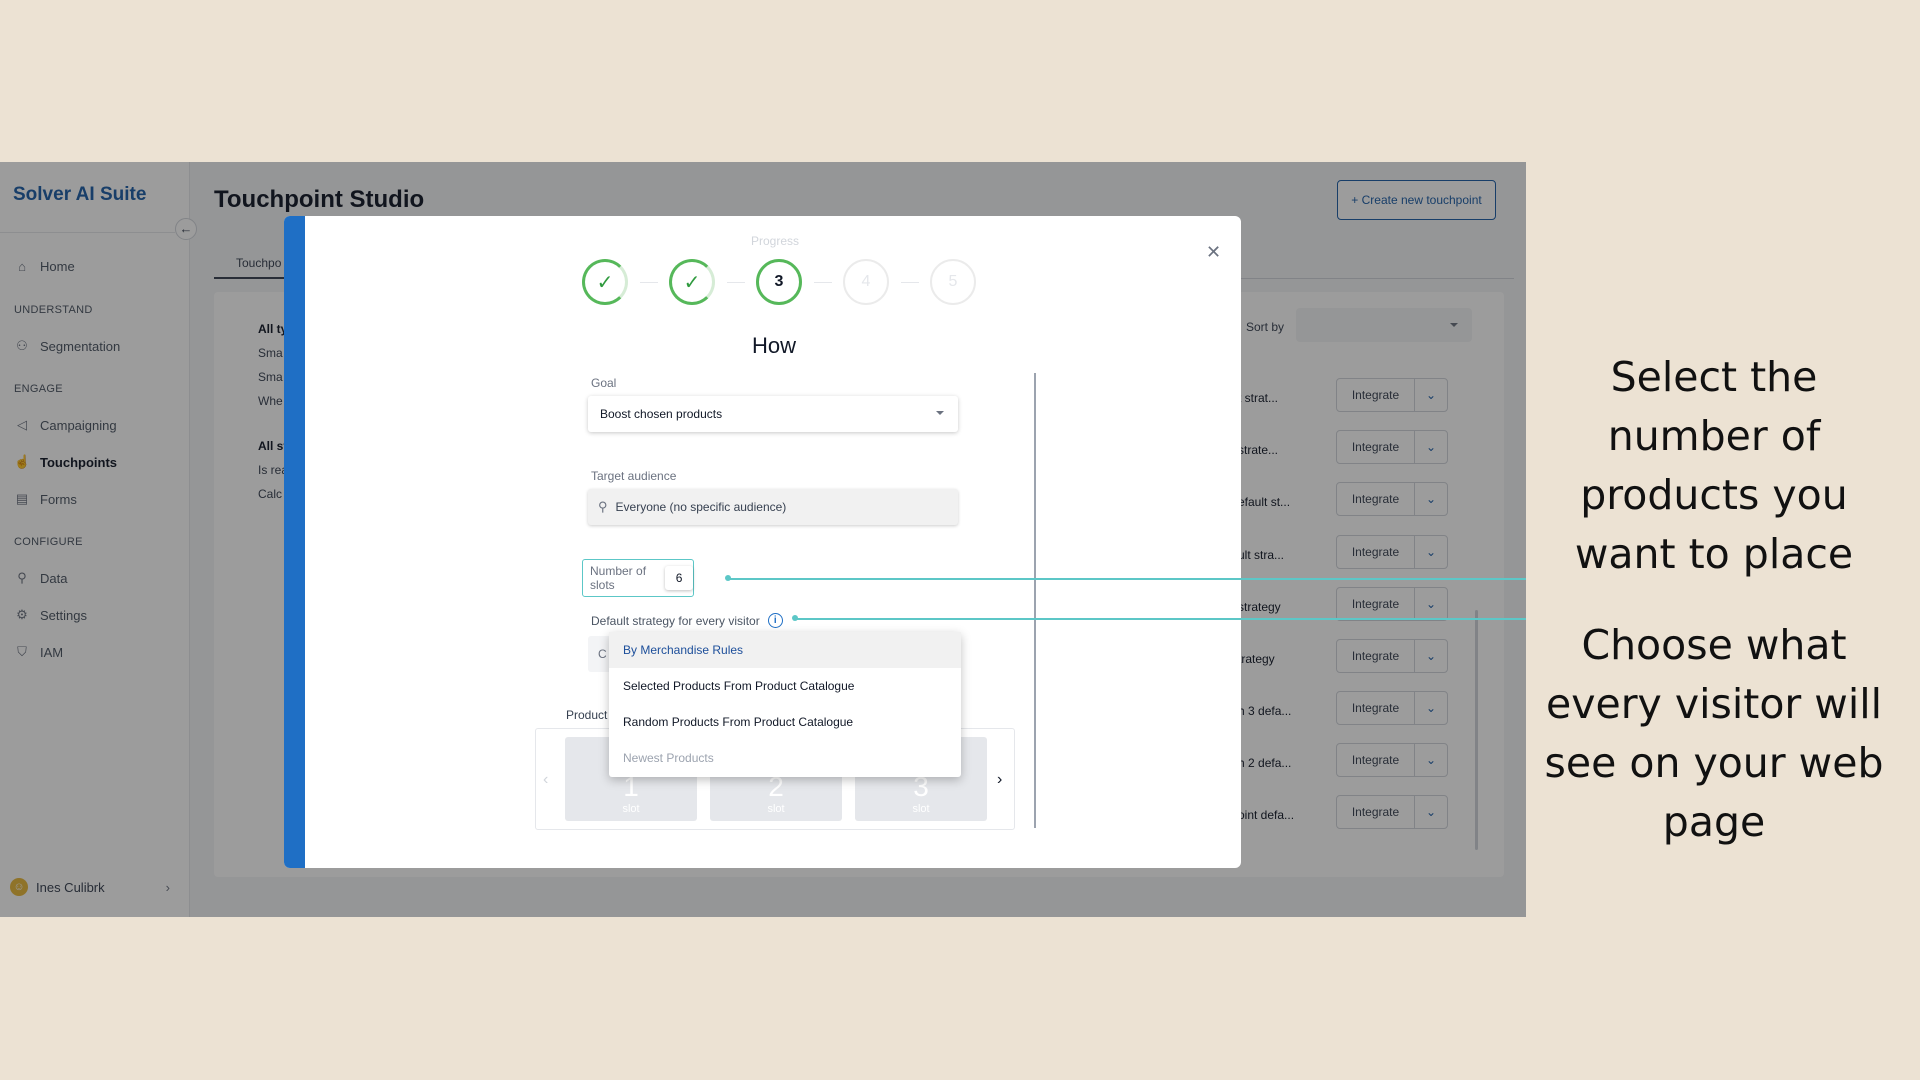  I want to click on target-audience-label: Target audience, so click(634, 476).